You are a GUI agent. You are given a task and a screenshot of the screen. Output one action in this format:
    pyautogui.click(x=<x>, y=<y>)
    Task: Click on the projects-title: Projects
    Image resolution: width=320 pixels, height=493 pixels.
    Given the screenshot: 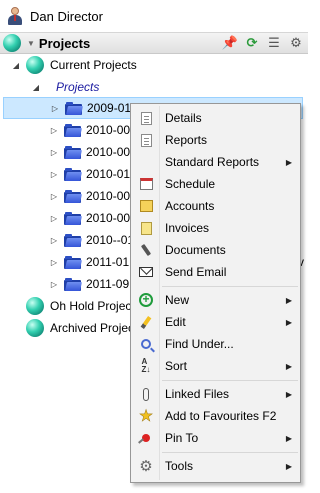 What is the action you would take?
    pyautogui.click(x=130, y=43)
    